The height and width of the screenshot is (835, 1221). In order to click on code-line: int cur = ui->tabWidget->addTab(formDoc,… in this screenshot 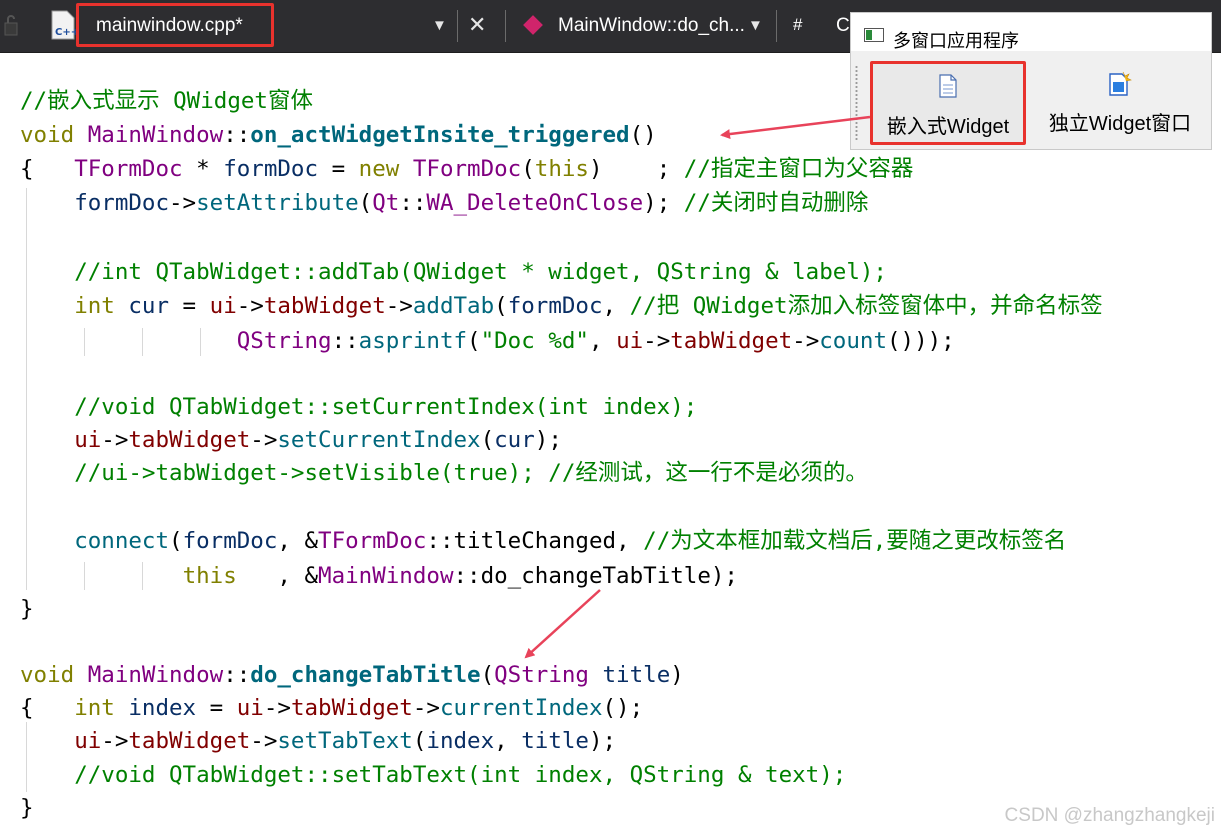, I will do `click(588, 306)`.